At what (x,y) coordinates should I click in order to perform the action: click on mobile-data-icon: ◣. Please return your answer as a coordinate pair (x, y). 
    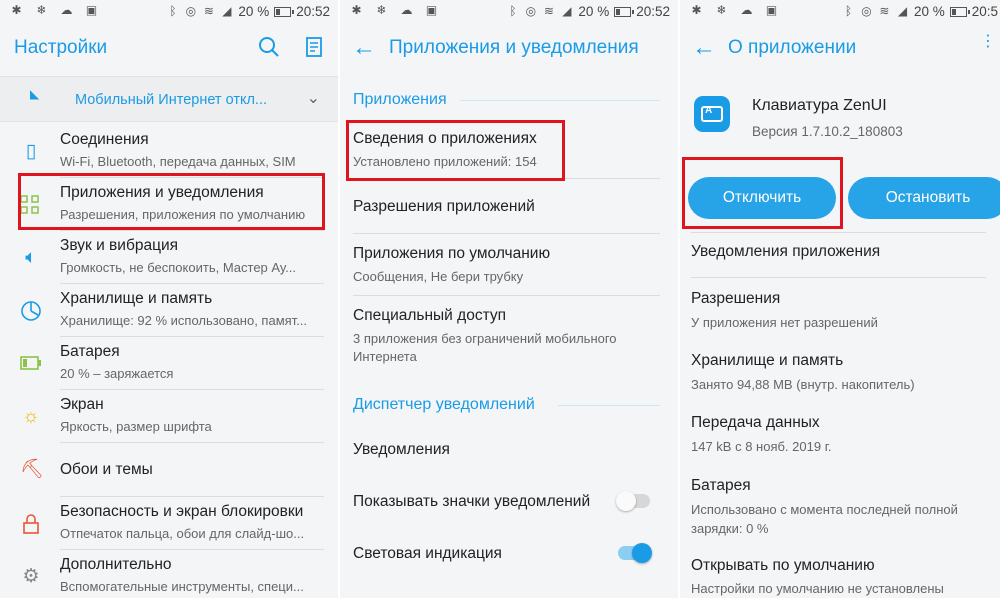
    Looking at the image, I should click on (35, 94).